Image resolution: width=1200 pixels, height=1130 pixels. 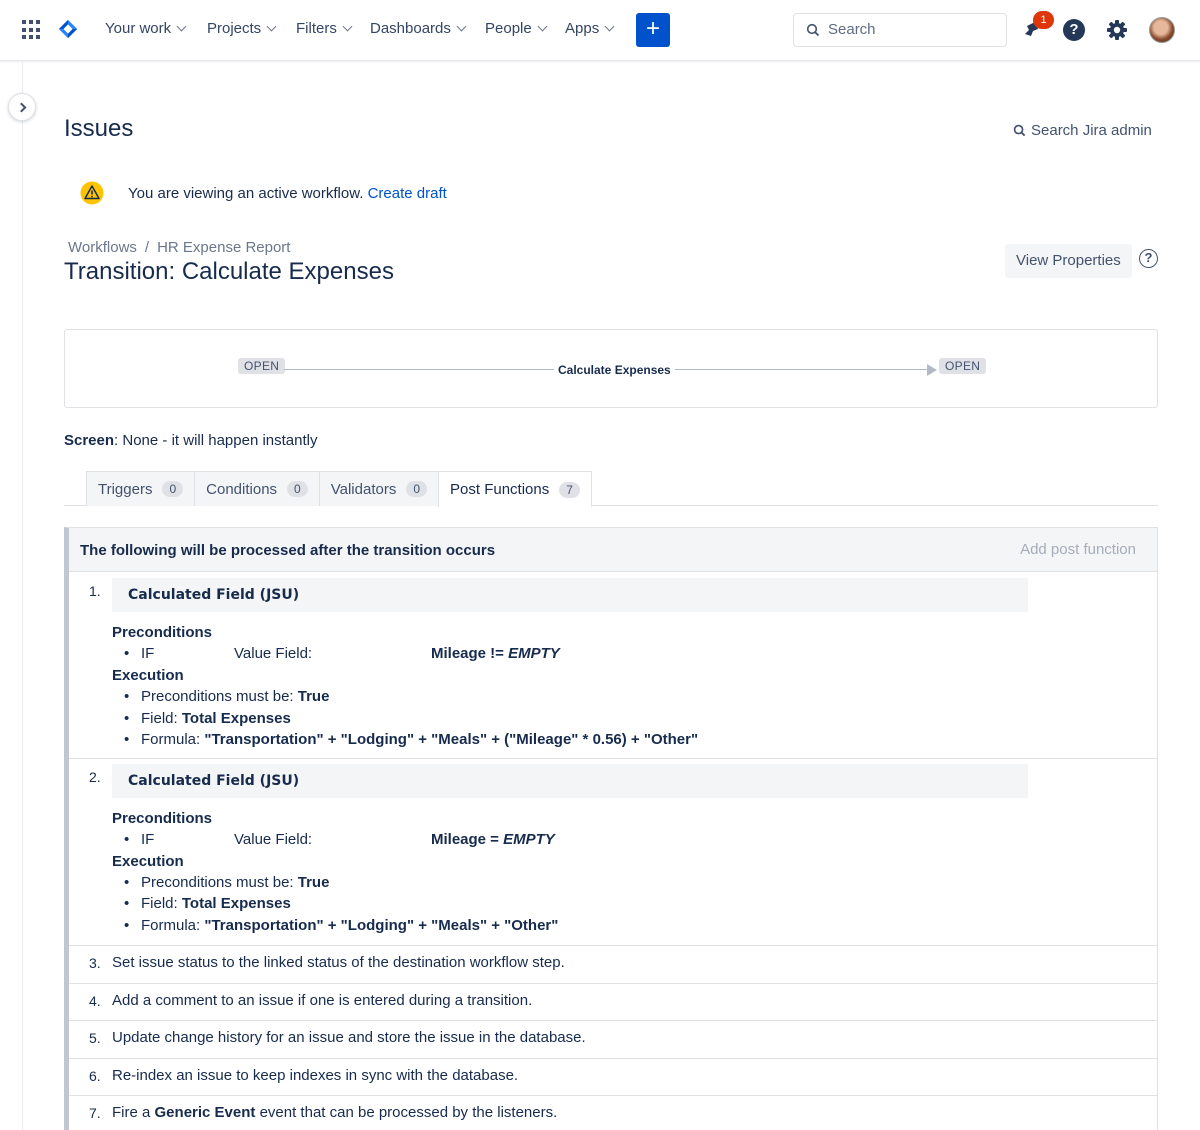 What do you see at coordinates (146, 28) in the screenshot?
I see `nav-your-work: Your work` at bounding box center [146, 28].